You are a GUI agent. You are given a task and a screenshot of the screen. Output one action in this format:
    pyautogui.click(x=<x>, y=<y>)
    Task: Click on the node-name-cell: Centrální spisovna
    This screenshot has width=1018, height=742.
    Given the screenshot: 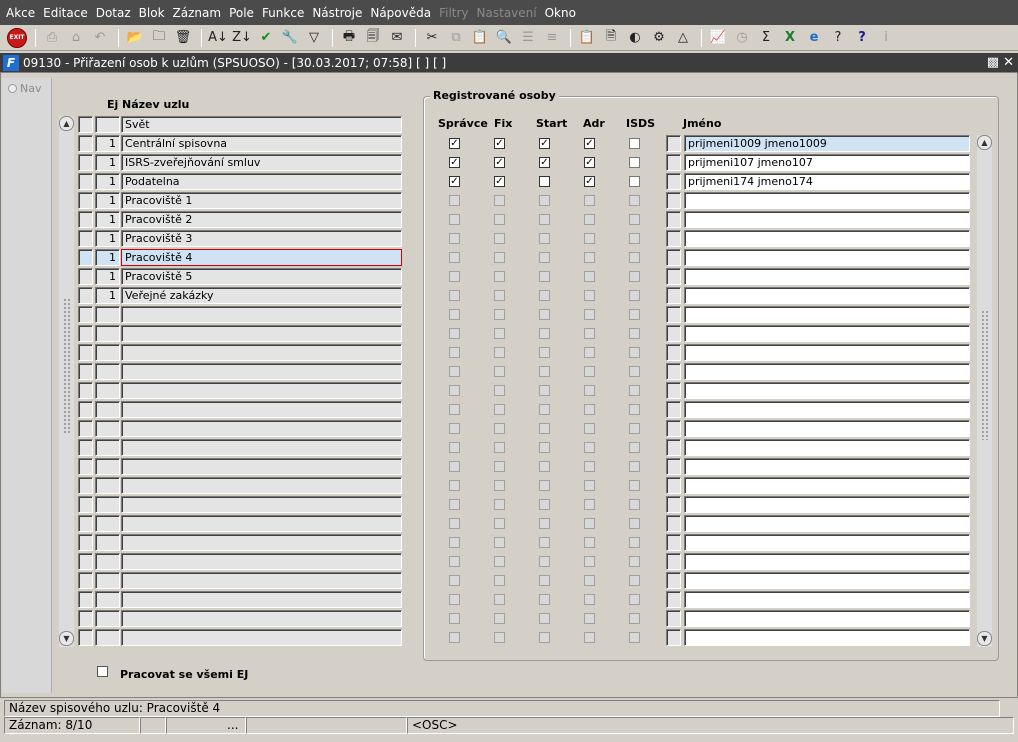 What is the action you would take?
    pyautogui.click(x=261, y=143)
    